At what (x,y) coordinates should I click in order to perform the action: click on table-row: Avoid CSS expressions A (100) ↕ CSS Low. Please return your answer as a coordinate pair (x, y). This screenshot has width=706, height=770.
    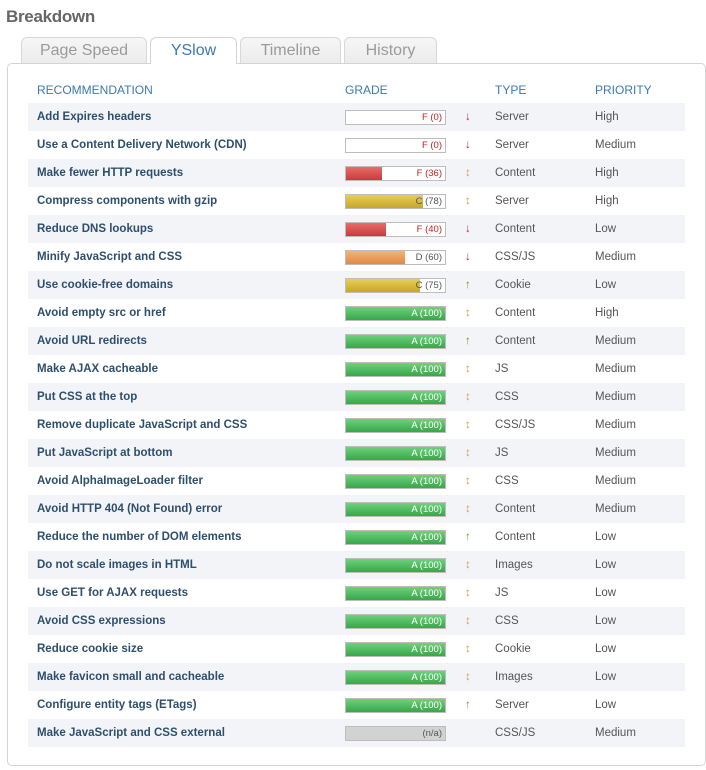
    Looking at the image, I should click on (356, 621).